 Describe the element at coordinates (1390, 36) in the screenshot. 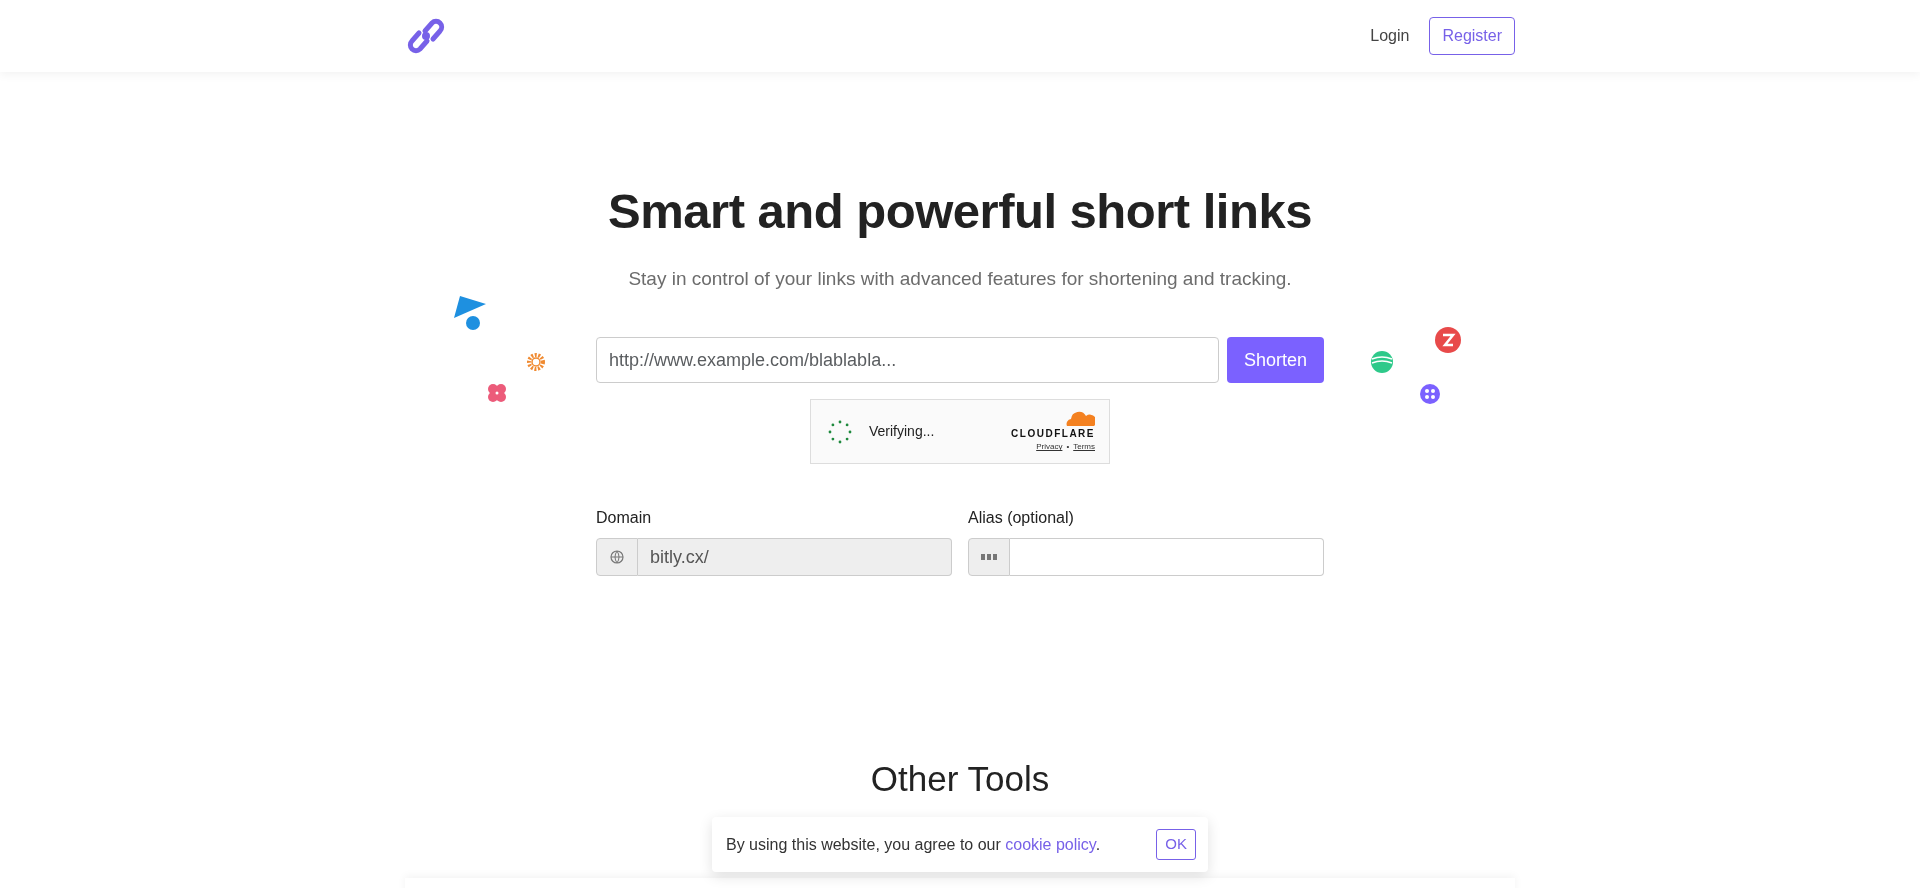

I see `login-link: Login` at that location.